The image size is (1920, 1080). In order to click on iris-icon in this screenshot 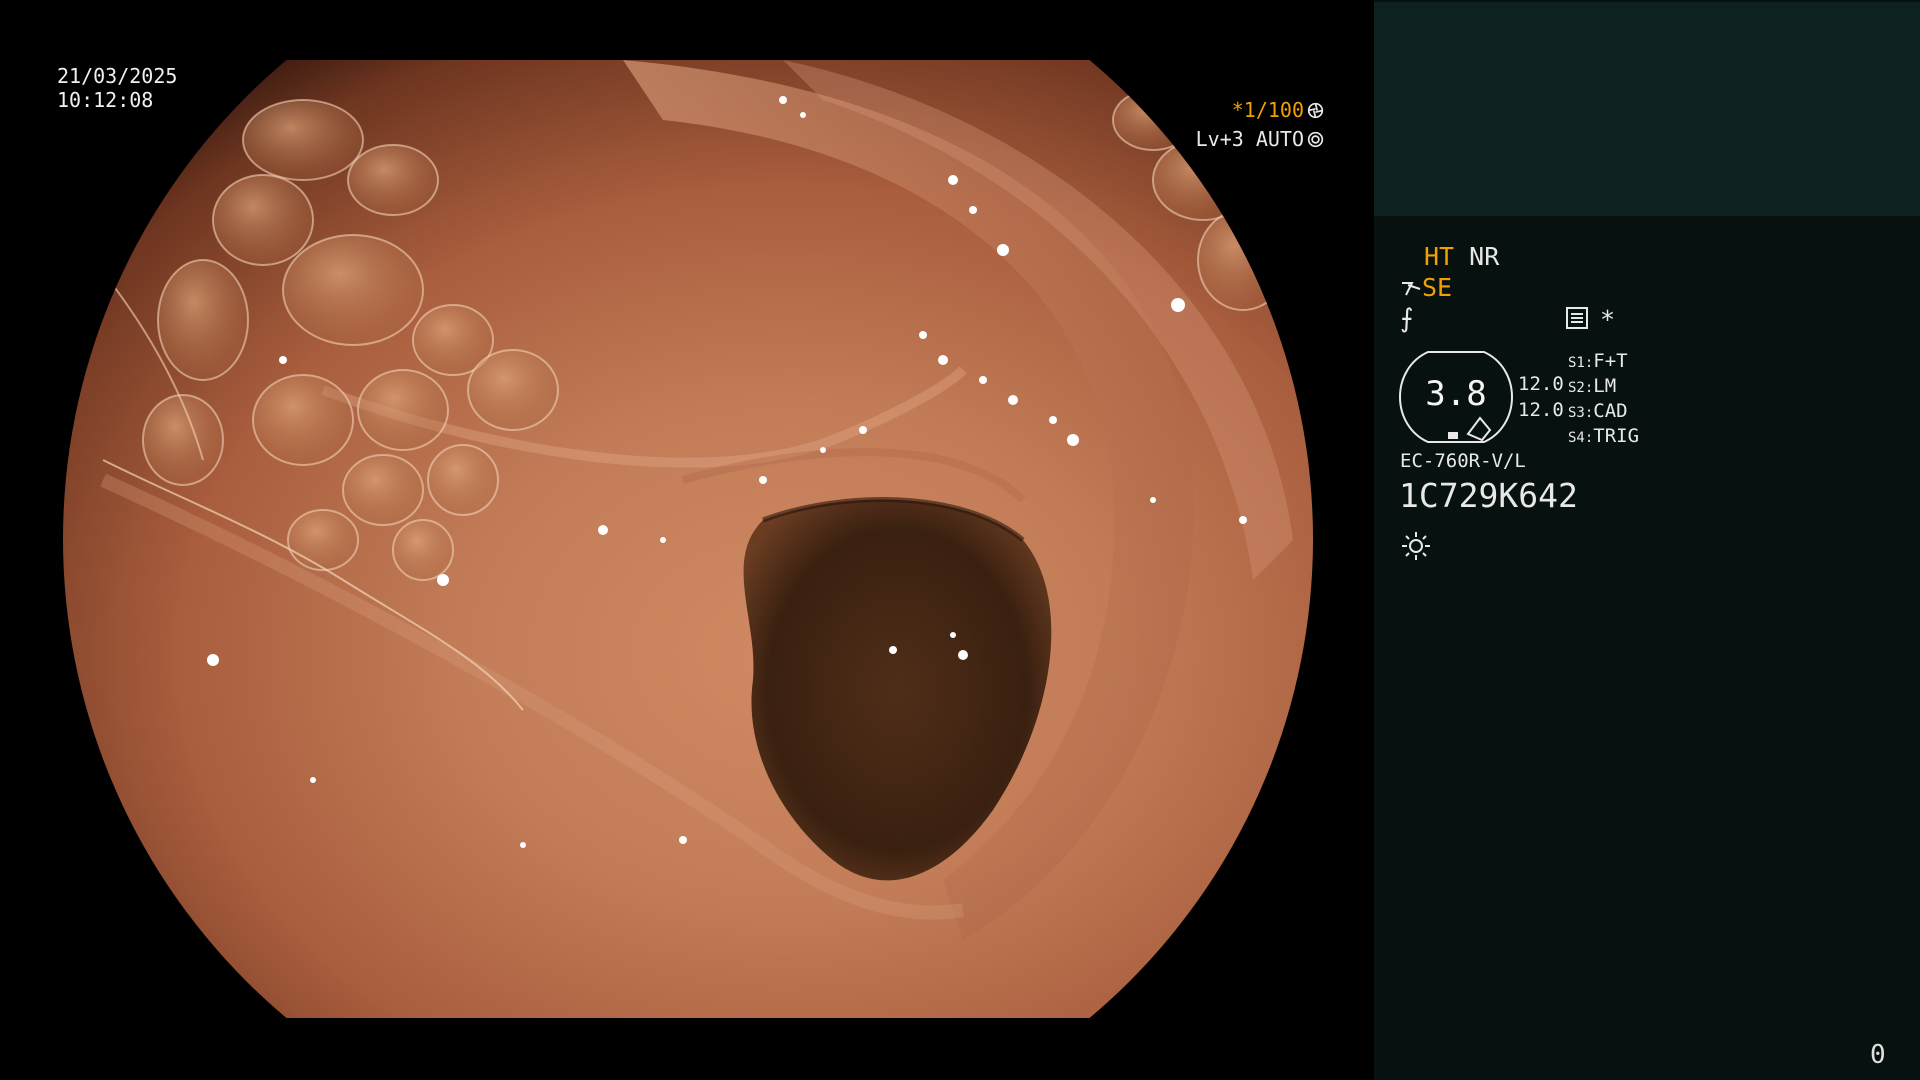, I will do `click(1315, 139)`.